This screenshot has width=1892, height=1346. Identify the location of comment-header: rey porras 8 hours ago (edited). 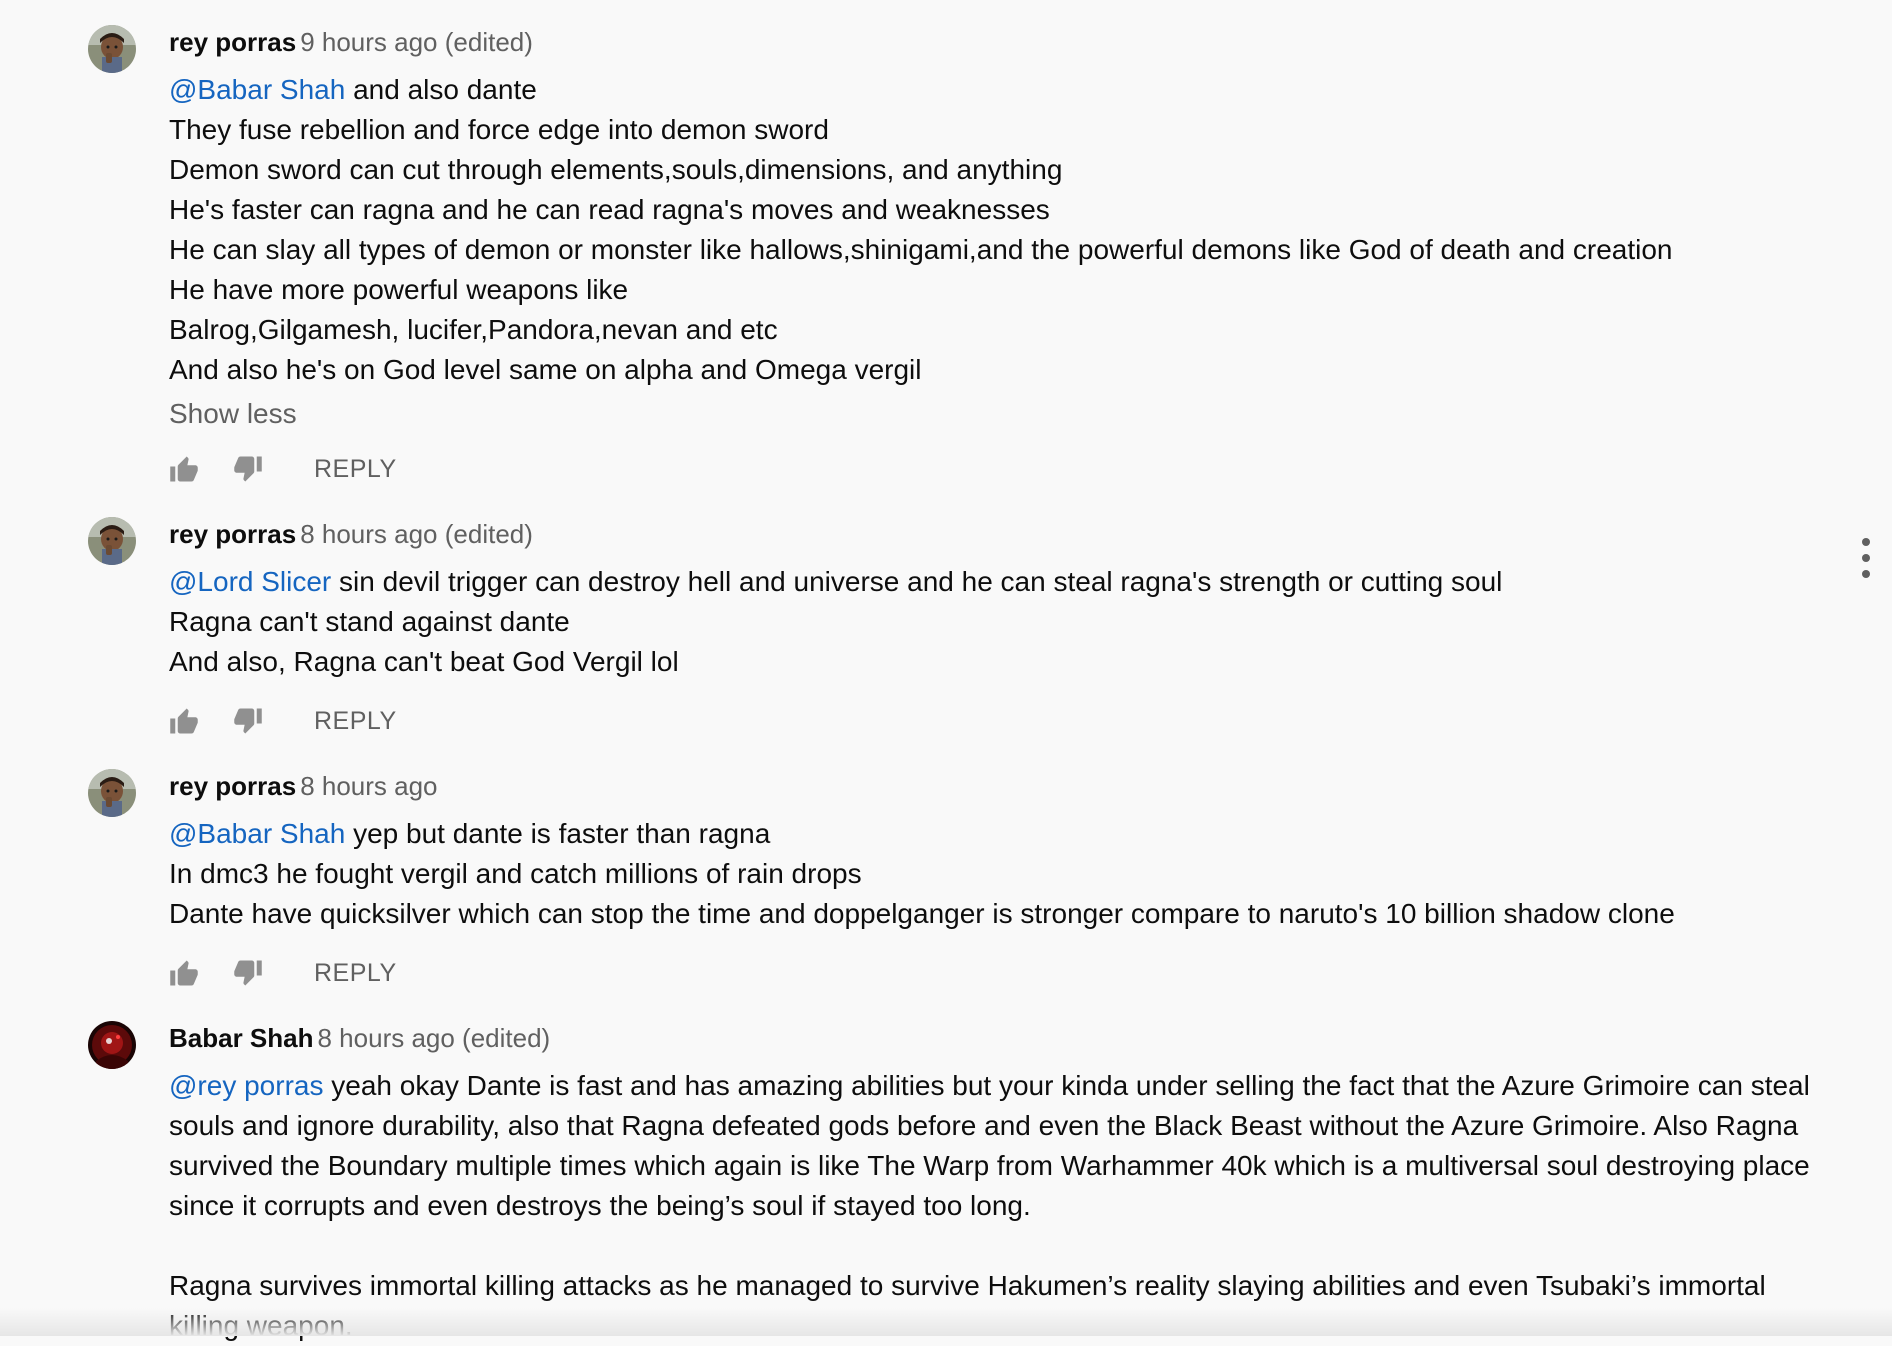
(351, 534).